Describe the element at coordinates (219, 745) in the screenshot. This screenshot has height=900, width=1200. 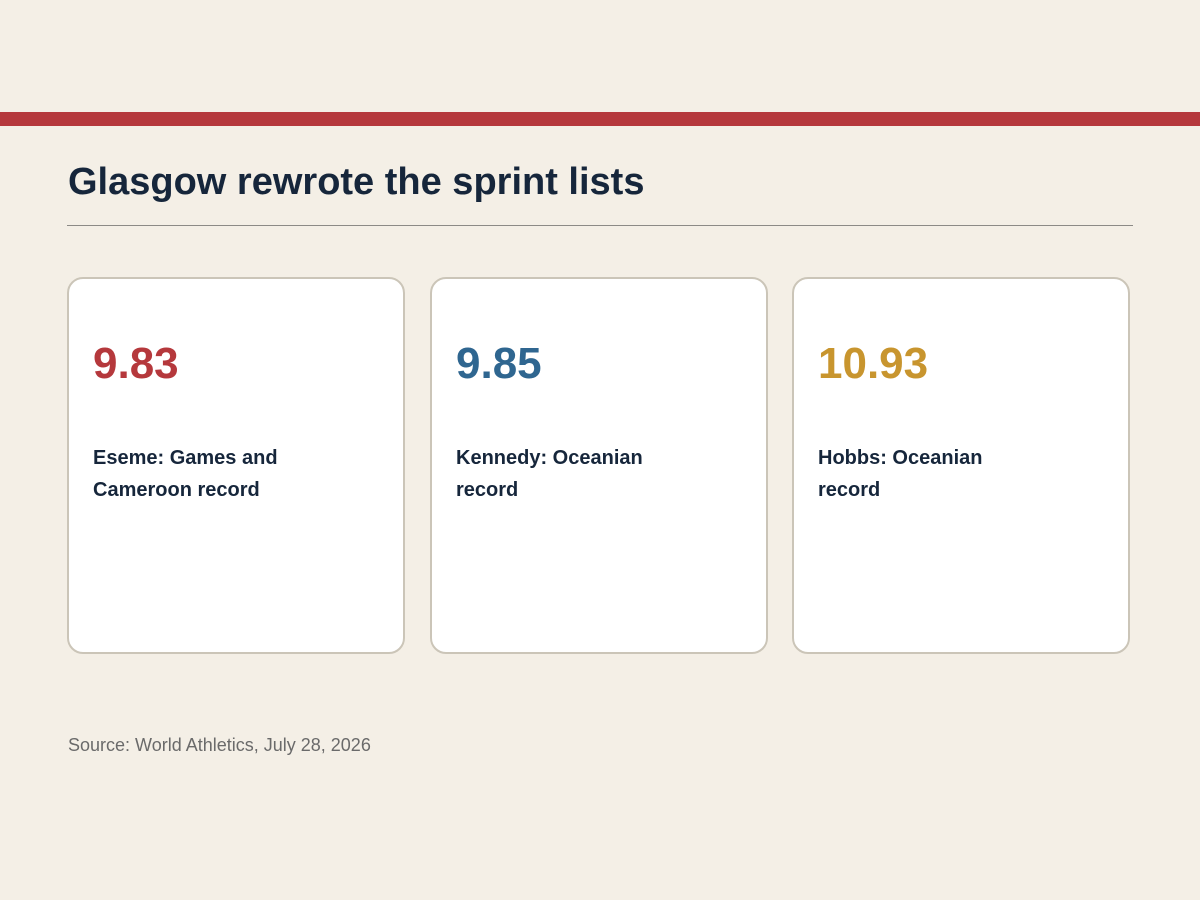
I see `source-note: Source: World Athletics, July 28, 2026` at that location.